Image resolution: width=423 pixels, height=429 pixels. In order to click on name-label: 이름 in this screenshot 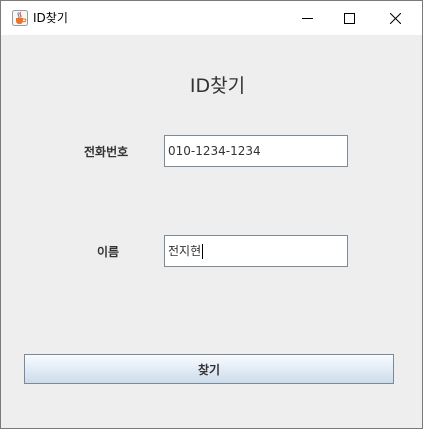, I will do `click(108, 252)`.